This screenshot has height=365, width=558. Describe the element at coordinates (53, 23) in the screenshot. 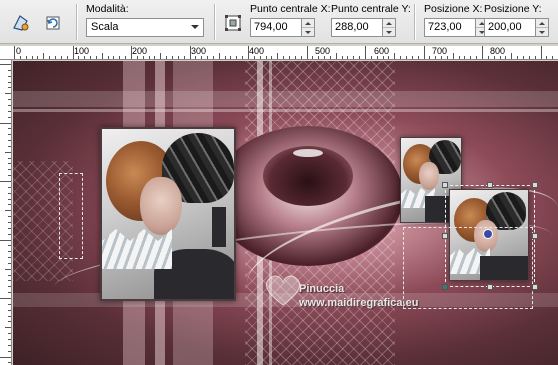

I see `reset-icon` at that location.